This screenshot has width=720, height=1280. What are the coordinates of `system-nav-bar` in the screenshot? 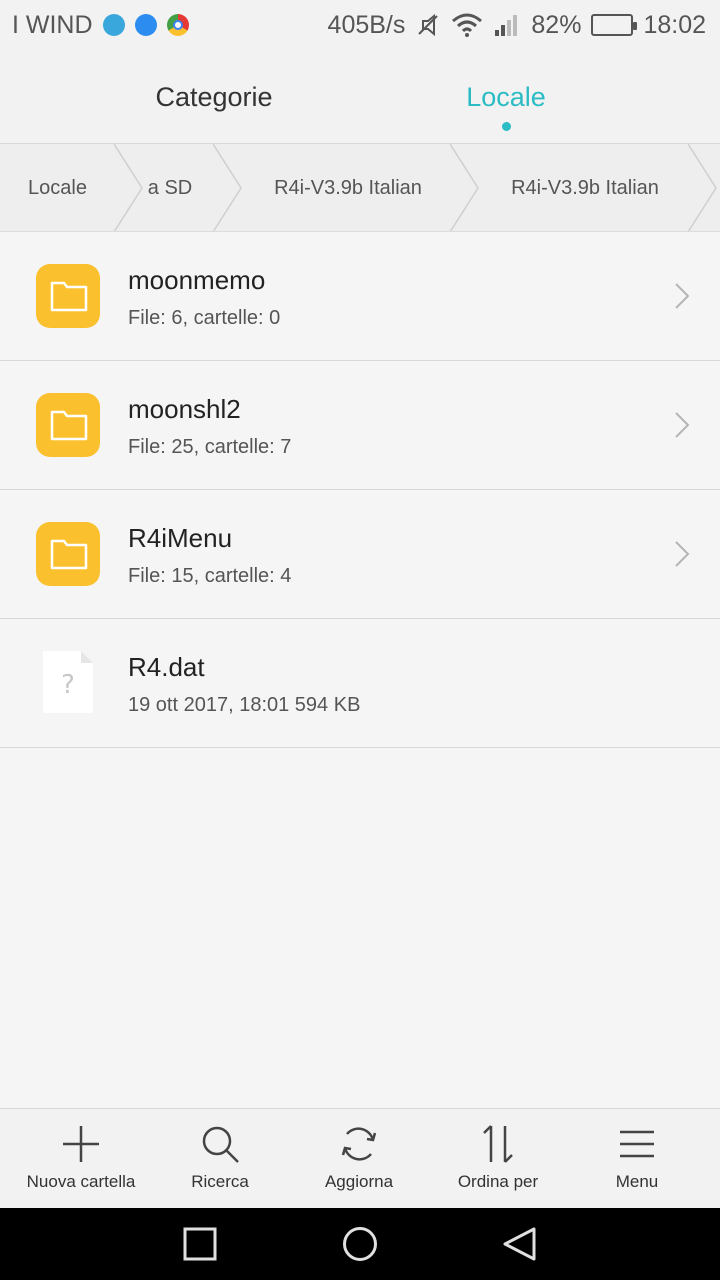 It's located at (360, 1244).